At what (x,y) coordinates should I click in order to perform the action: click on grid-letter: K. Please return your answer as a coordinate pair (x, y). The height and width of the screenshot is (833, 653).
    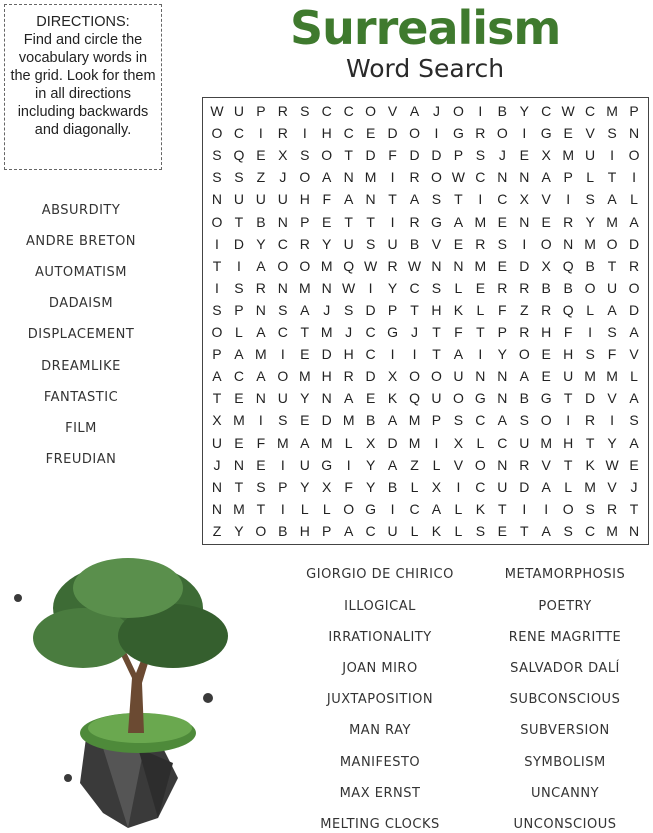
    Looking at the image, I should click on (590, 464).